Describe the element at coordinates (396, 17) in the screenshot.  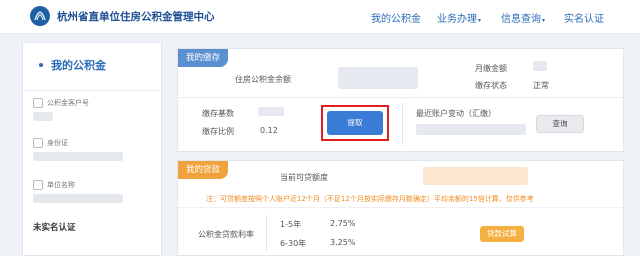
I see `nav-my-fund: 我的公积金` at that location.